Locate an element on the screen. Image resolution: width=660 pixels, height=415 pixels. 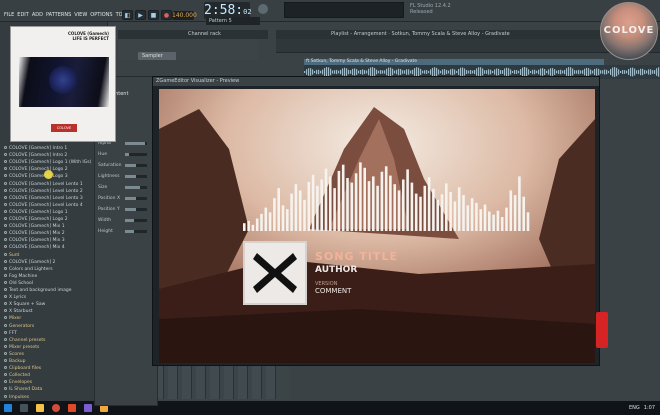
start-icon is located at coordinates (8, 408).